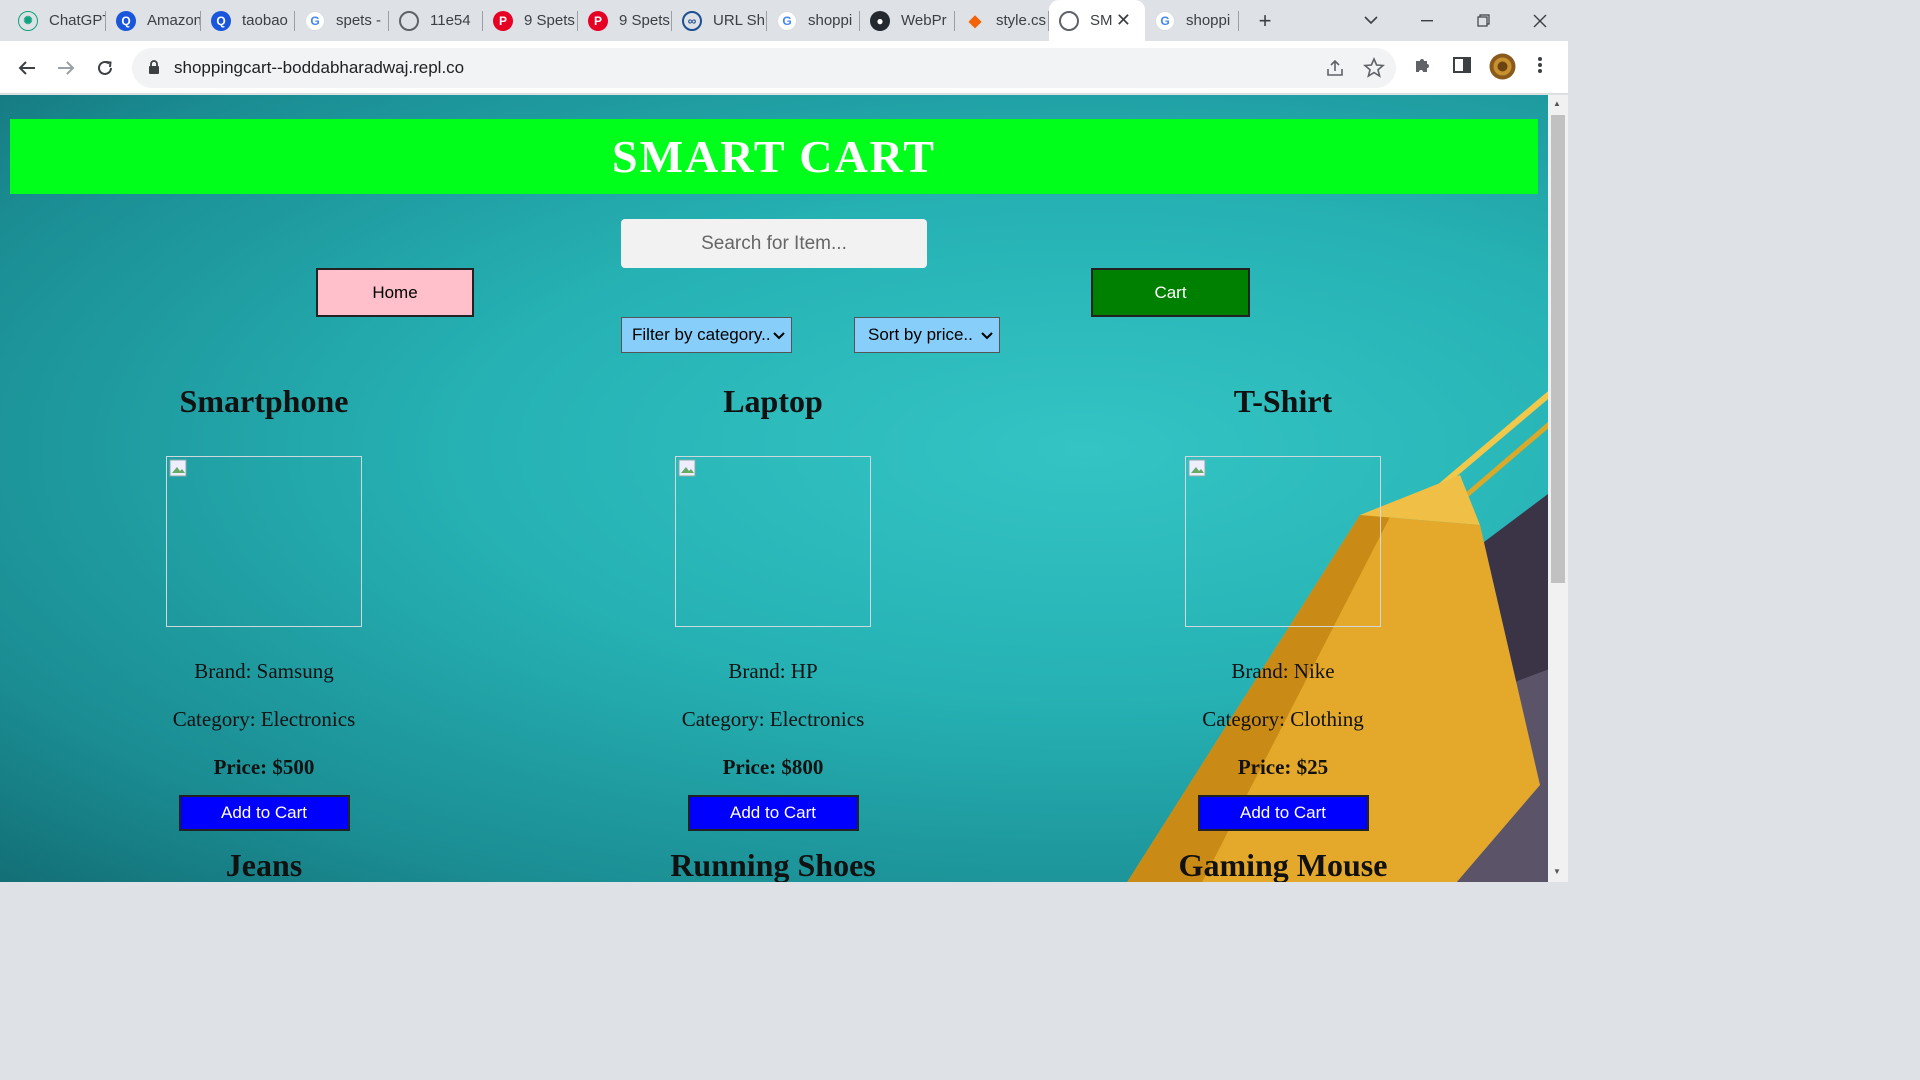  I want to click on product-category: Category: Clothing, so click(1283, 719).